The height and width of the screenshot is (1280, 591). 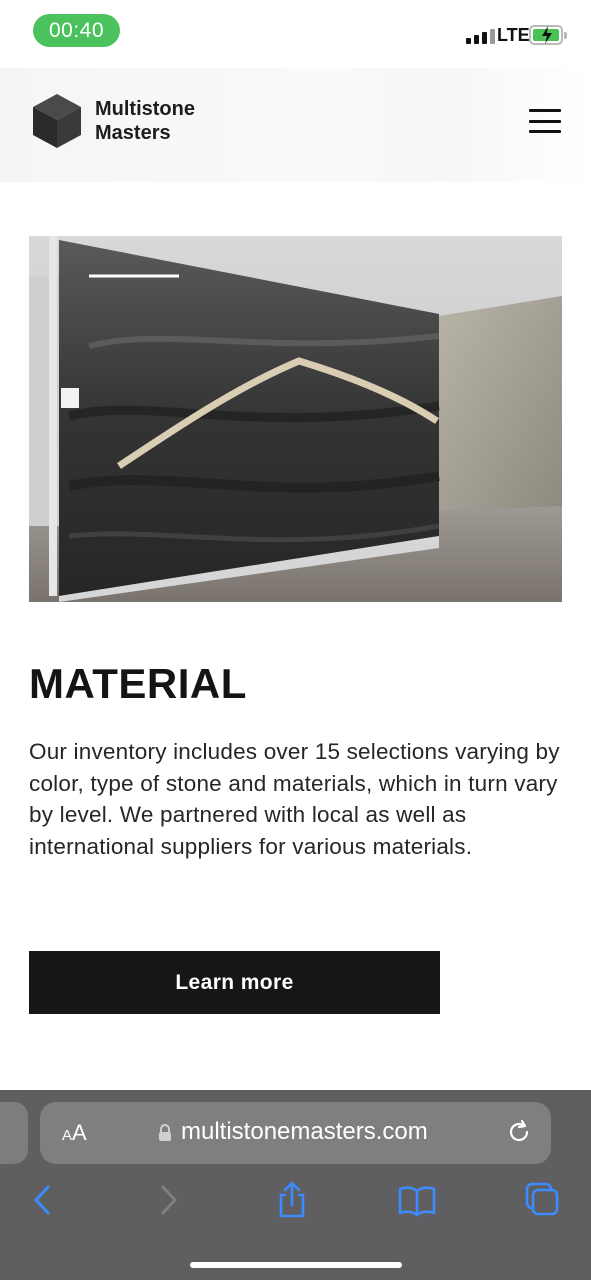 What do you see at coordinates (42, 1200) in the screenshot?
I see `back-icon` at bounding box center [42, 1200].